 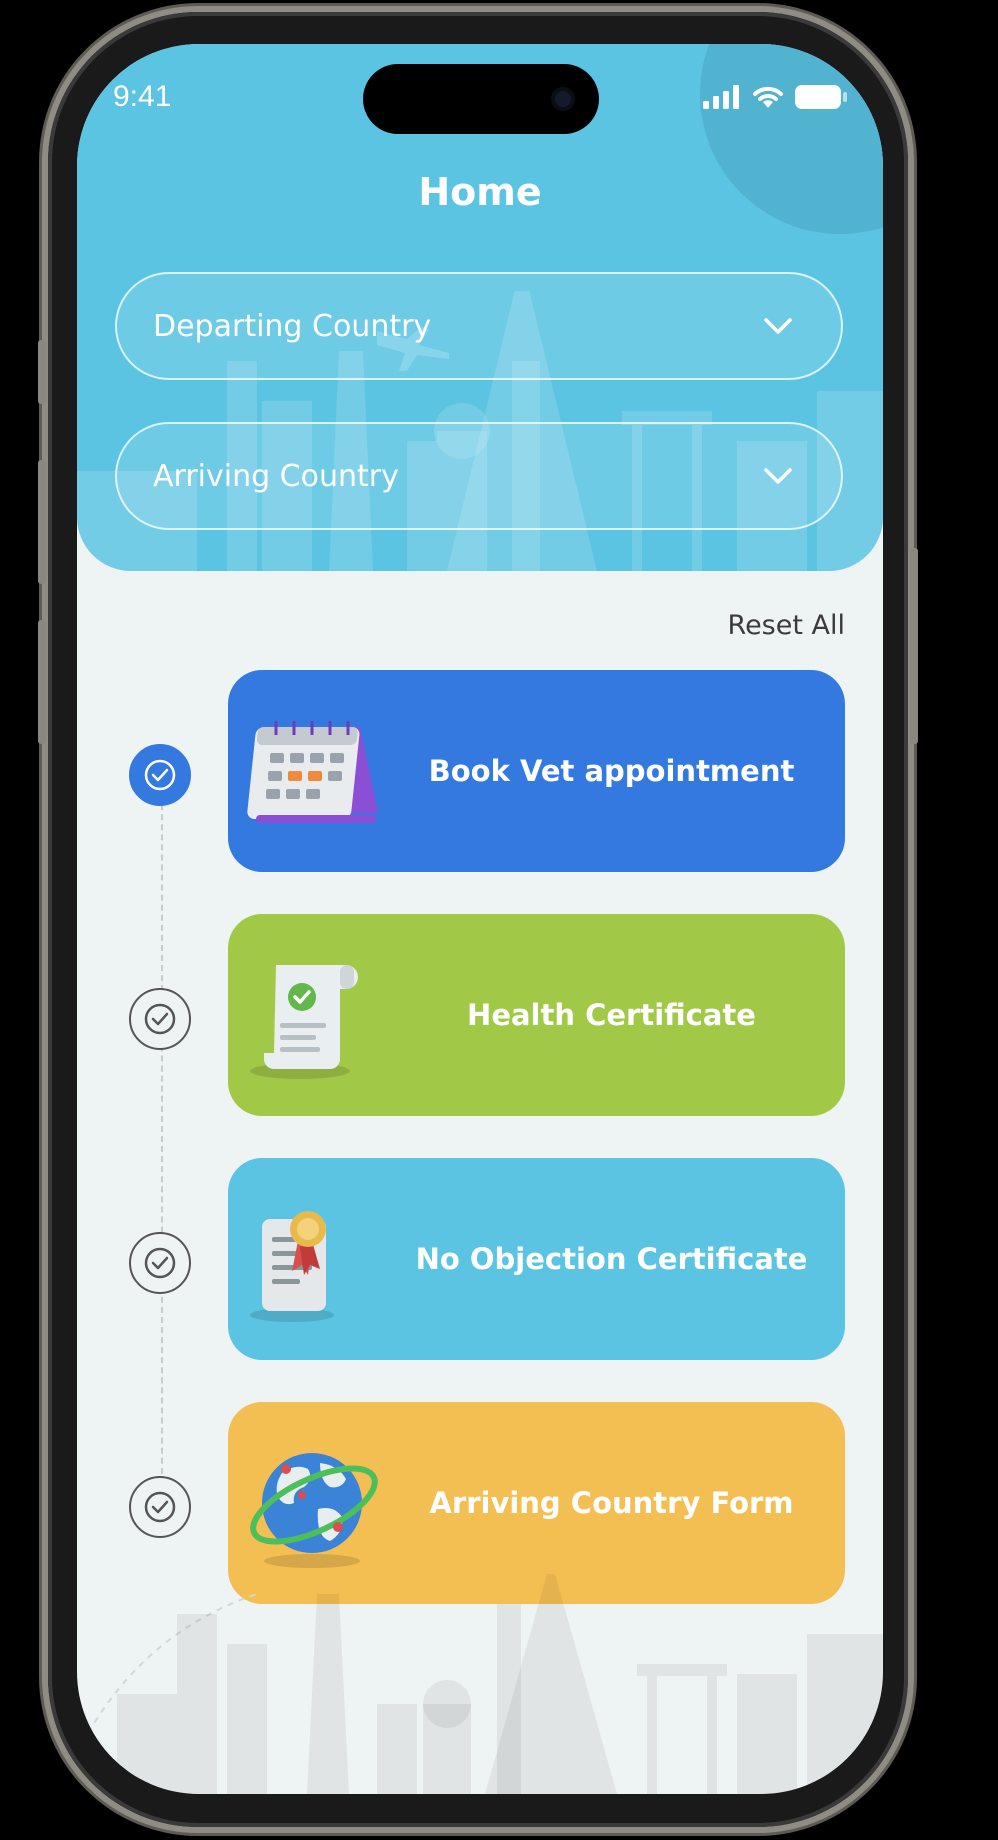 I want to click on step-3-status-indicator, so click(x=160, y=1263).